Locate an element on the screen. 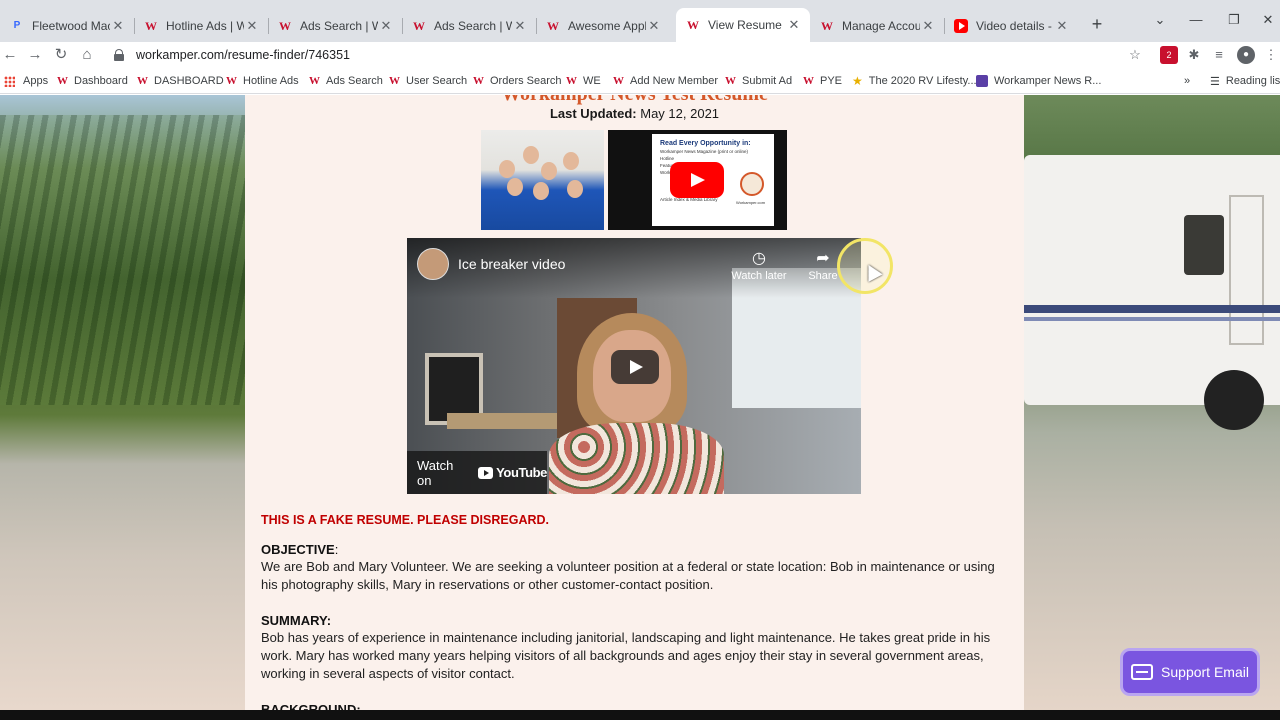  bookmark-label: Orders Search is located at coordinates (526, 81).